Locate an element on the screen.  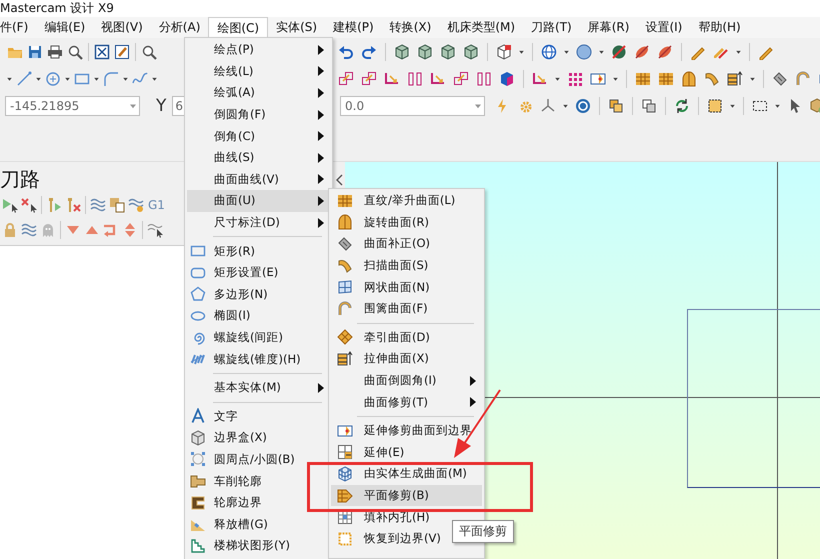
tooltip: 平面修剪 is located at coordinates (483, 531).